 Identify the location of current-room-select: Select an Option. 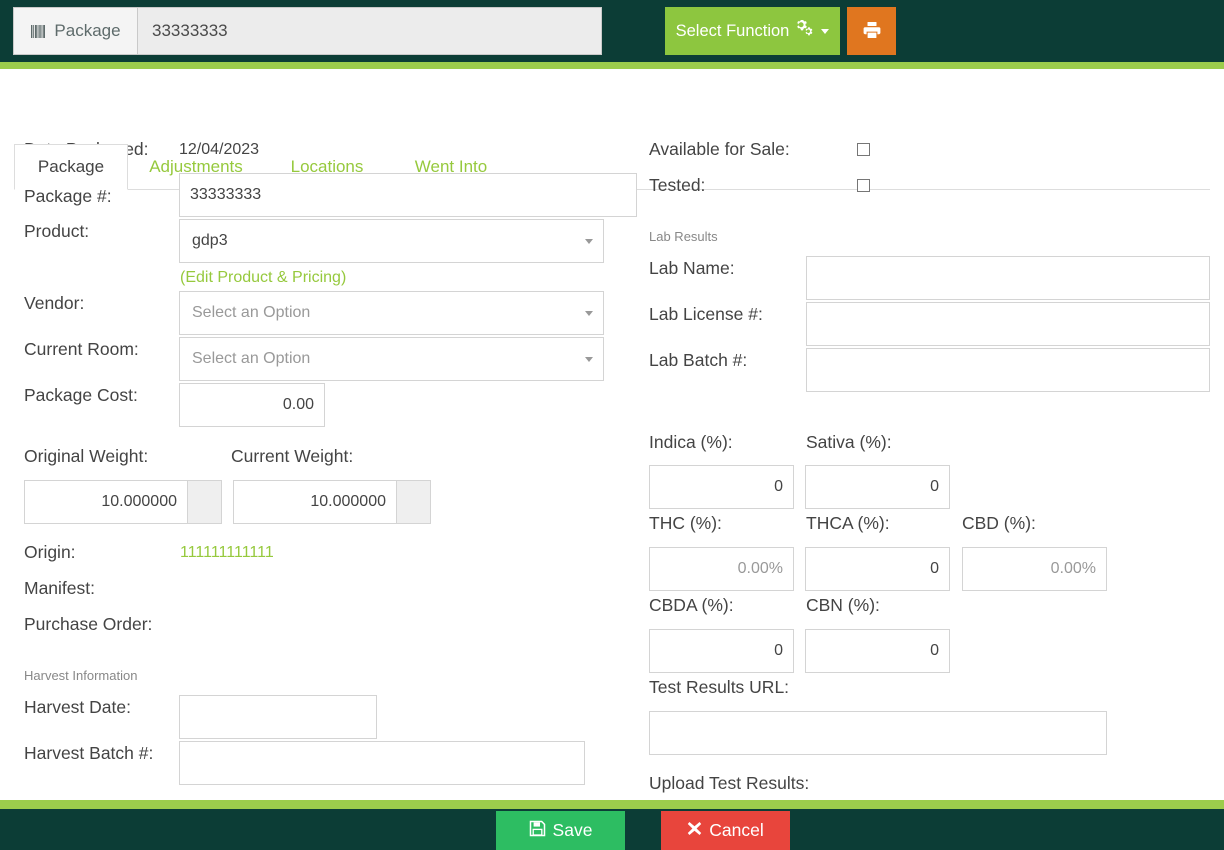
(391, 359).